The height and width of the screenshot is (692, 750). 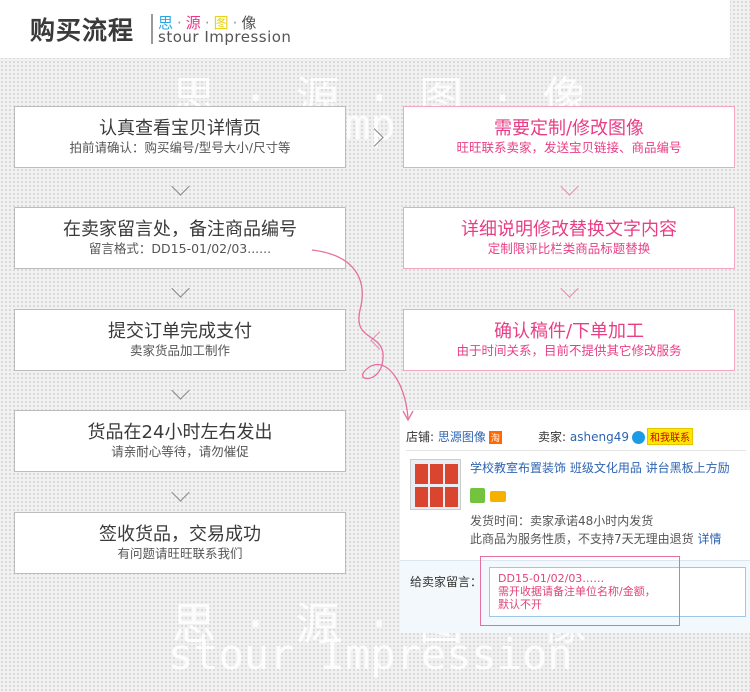 What do you see at coordinates (569, 147) in the screenshot?
I see `step-sub: 旺旺联系卖家，发送宝贝链接、商品编号` at bounding box center [569, 147].